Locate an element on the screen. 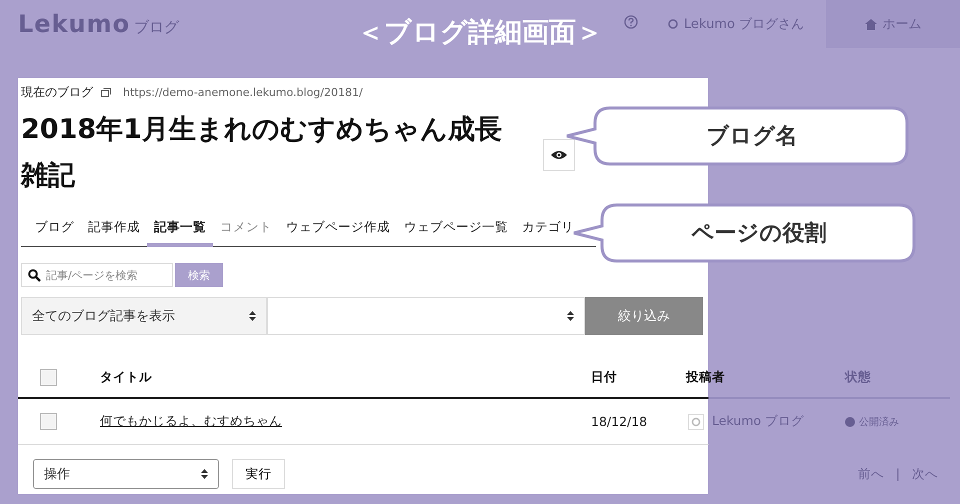 The height and width of the screenshot is (504, 960). row-checkbox is located at coordinates (48, 421).